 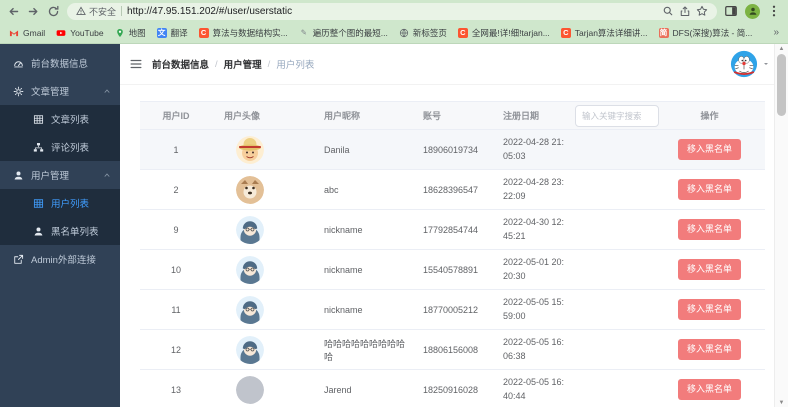 I want to click on sidebar-item-article-list: 文章列表, so click(x=60, y=119).